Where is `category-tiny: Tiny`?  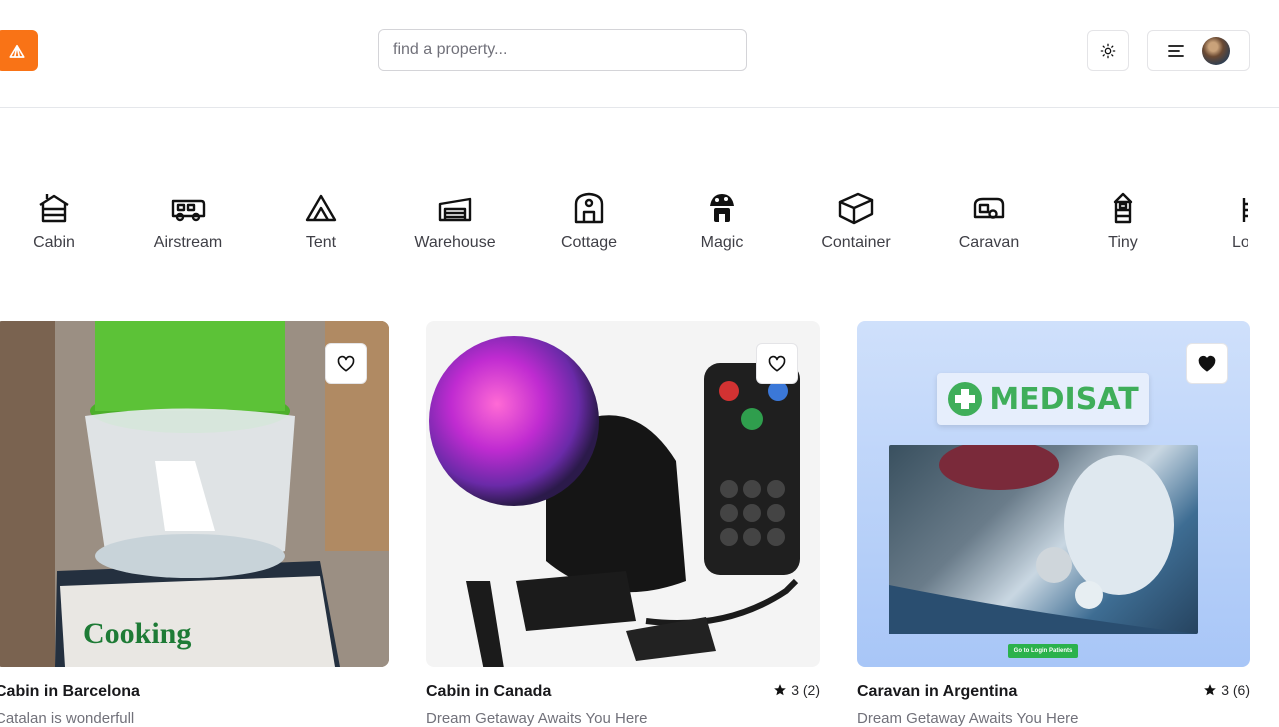
category-tiny: Tiny is located at coordinates (1123, 221).